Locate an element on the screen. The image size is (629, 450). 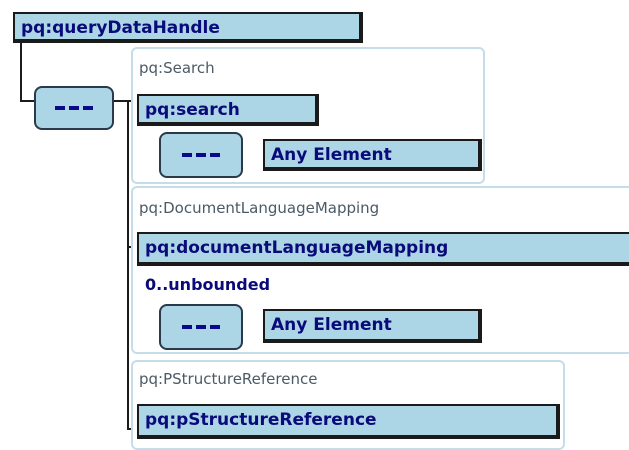
element-search: pq:search is located at coordinates (228, 110).